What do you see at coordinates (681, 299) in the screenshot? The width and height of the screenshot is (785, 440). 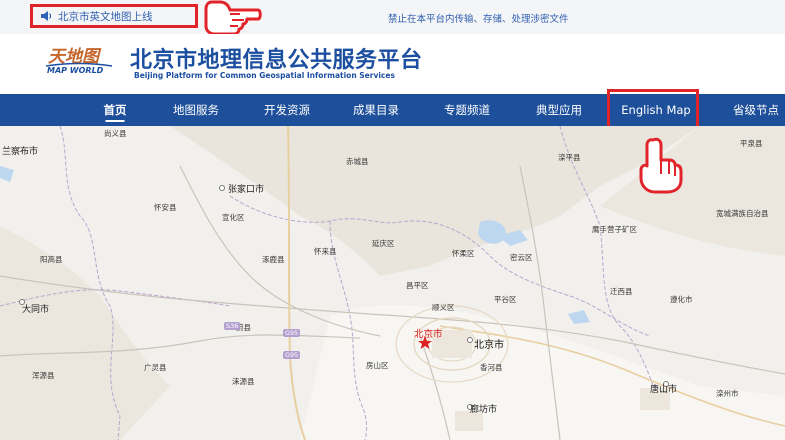 I see `map-label: 遵化市` at bounding box center [681, 299].